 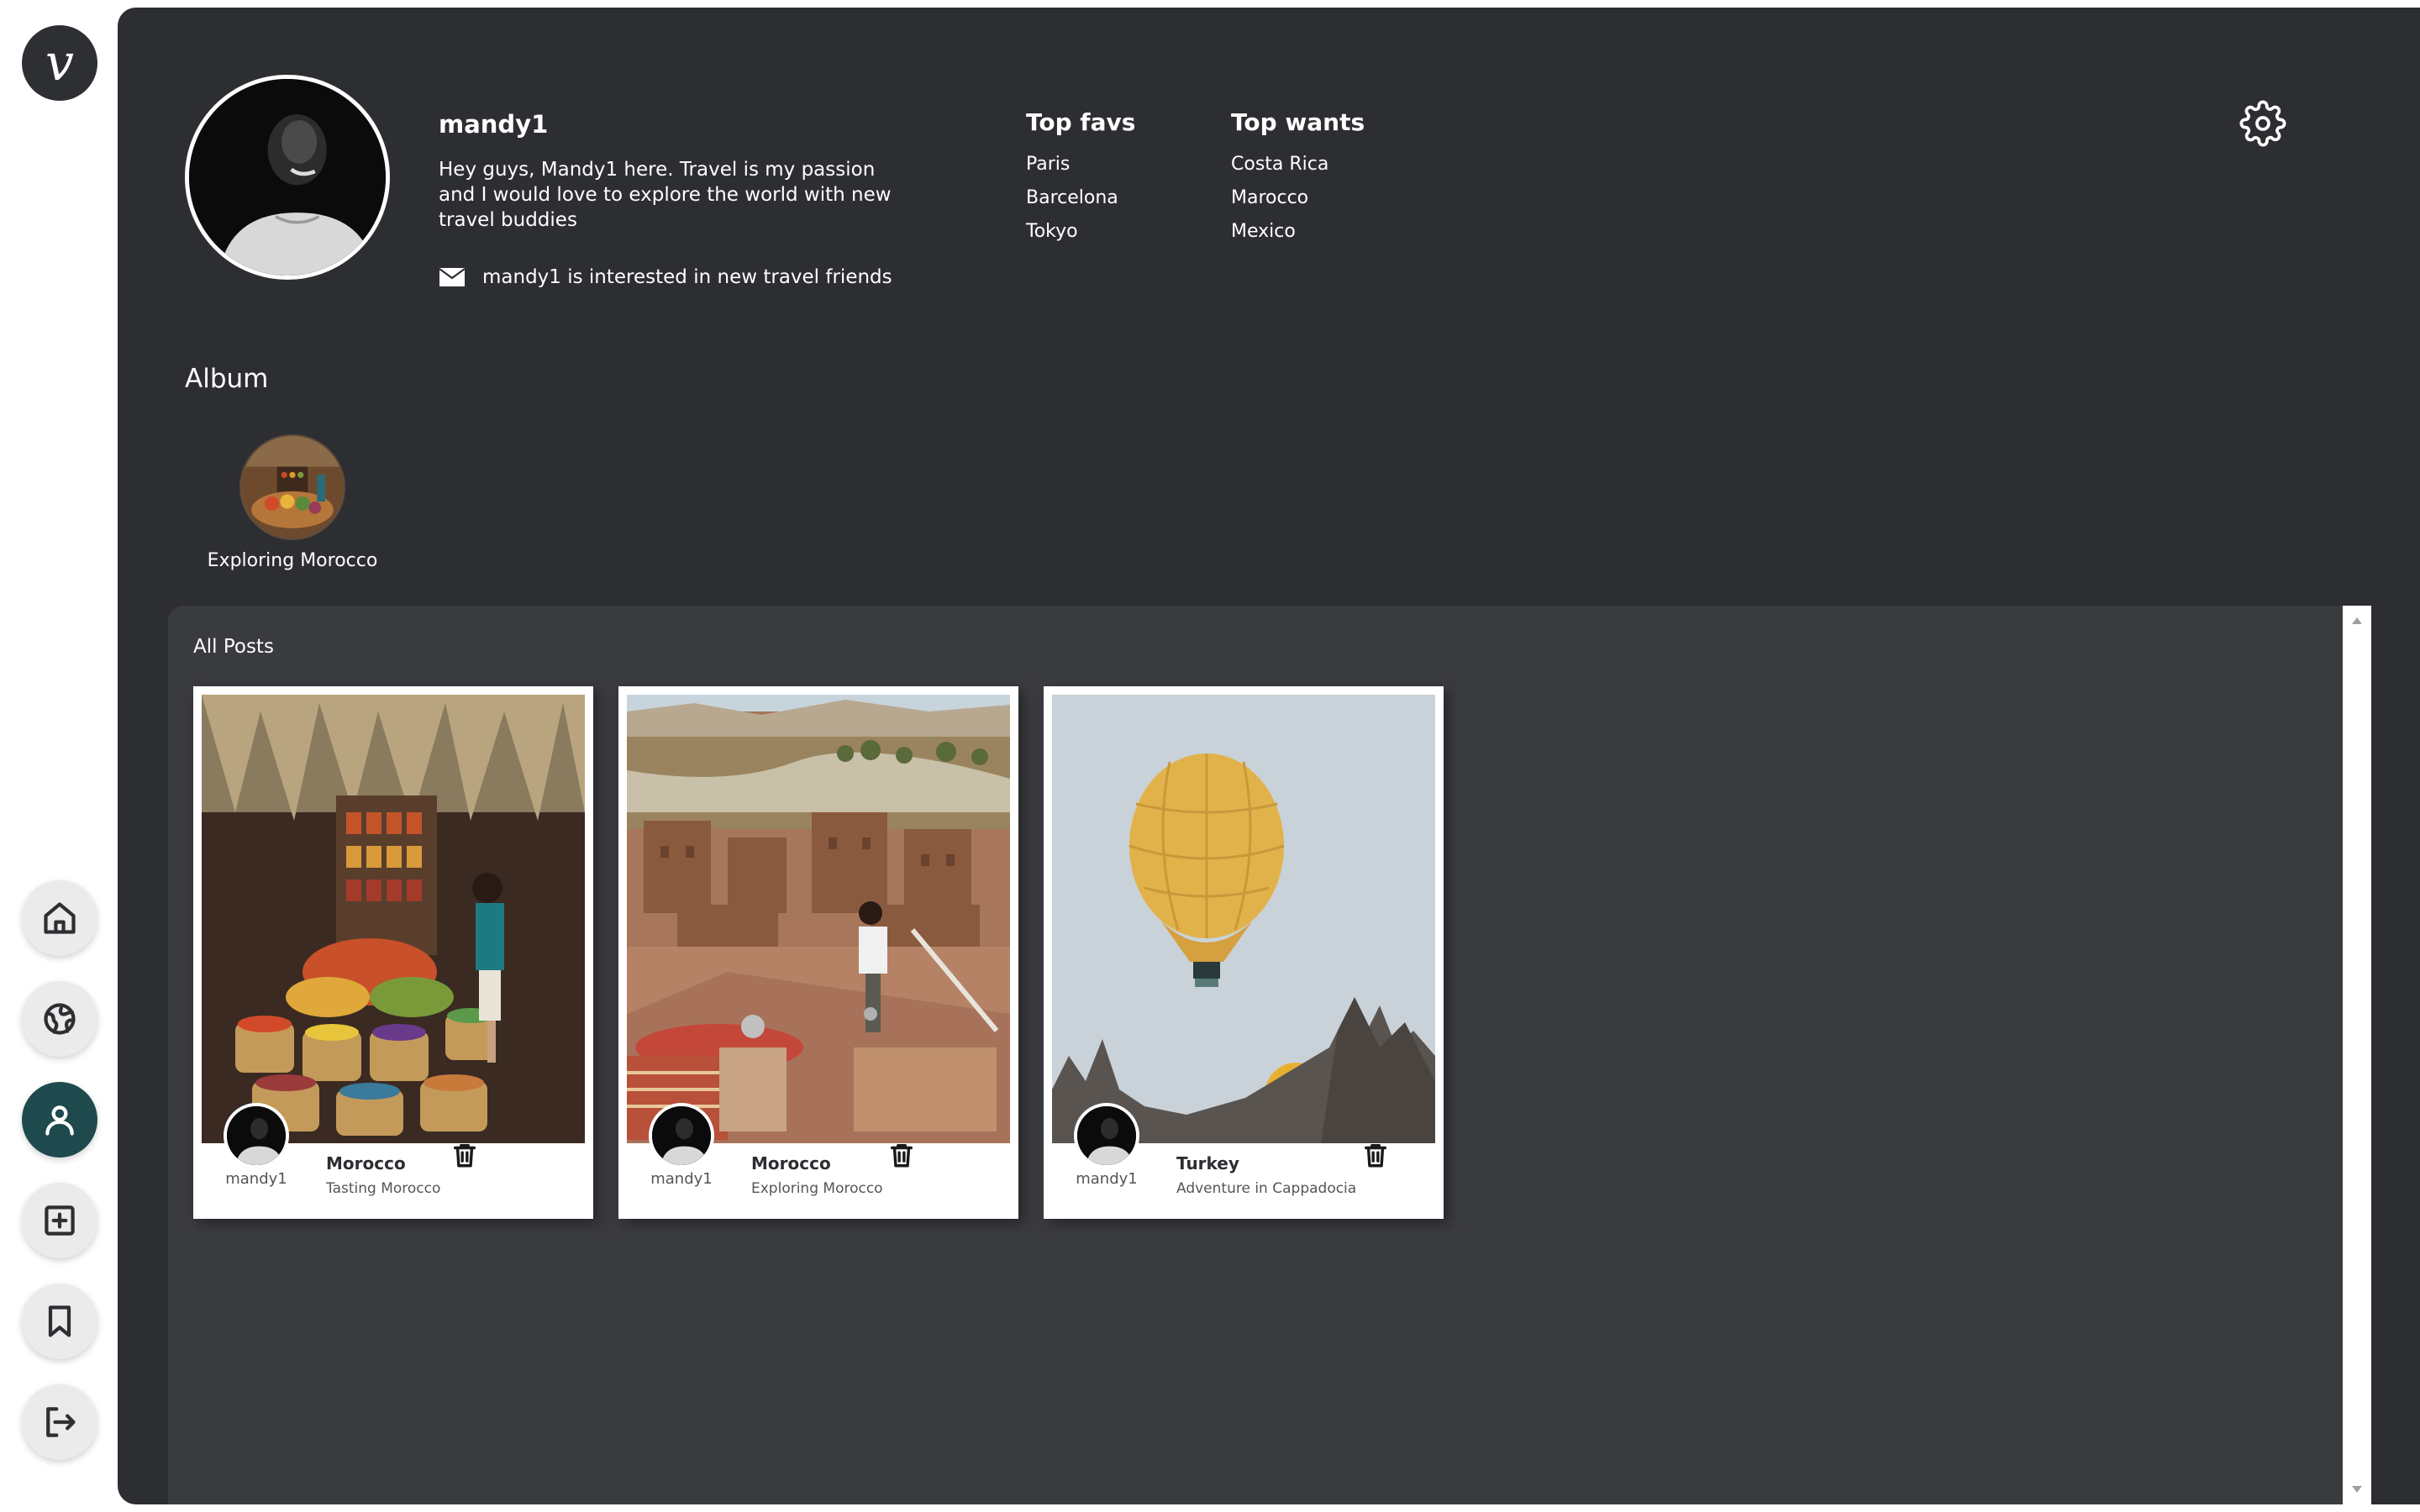 I want to click on nav-logout-button, so click(x=60, y=1422).